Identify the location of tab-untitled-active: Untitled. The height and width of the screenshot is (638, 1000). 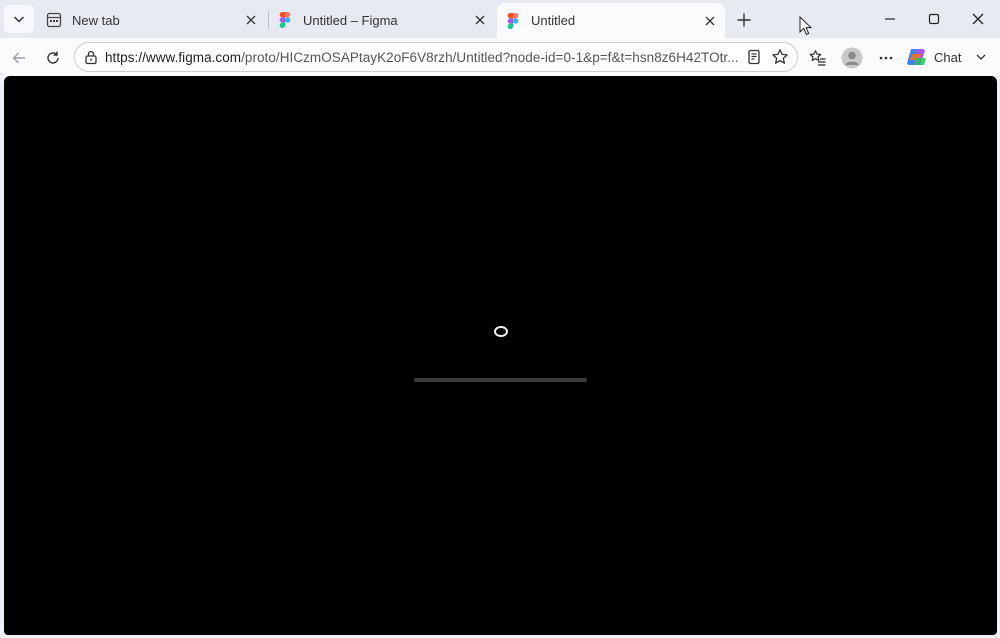
(611, 20).